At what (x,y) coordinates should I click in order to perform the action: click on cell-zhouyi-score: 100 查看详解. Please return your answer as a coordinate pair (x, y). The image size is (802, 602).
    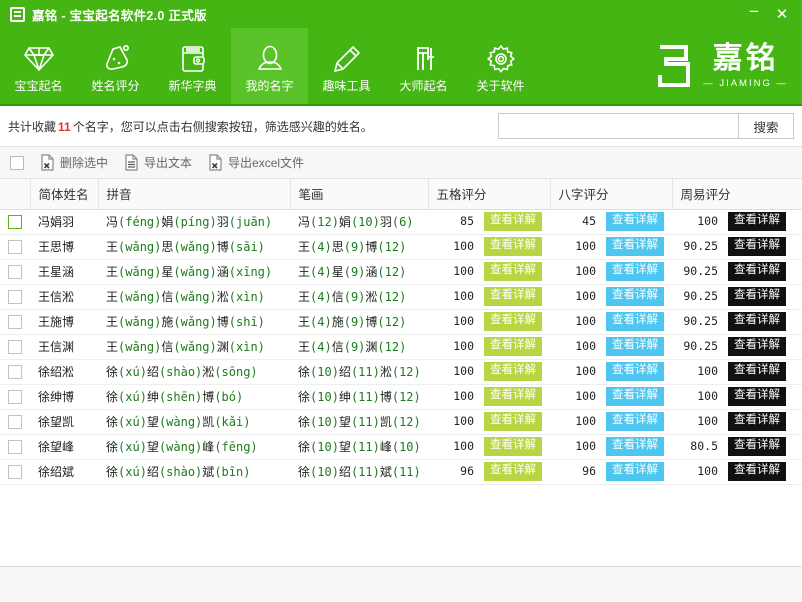
    Looking at the image, I should click on (737, 372).